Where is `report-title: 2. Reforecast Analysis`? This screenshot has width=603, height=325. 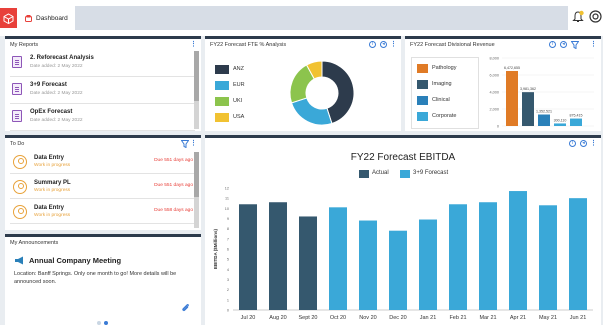
report-title: 2. Reforecast Analysis is located at coordinates (62, 58).